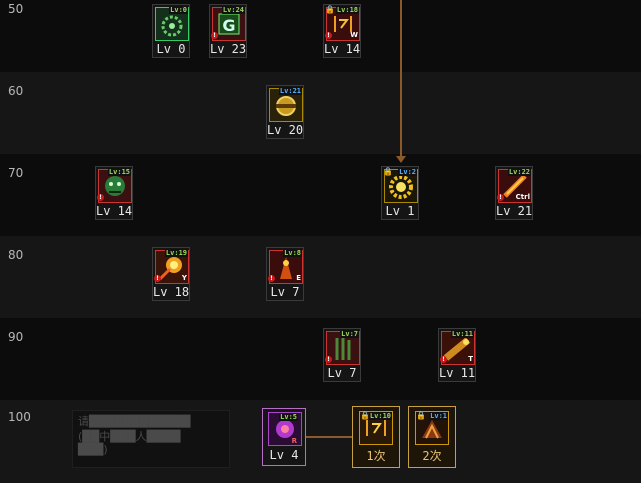  I want to click on skill-level-tag: Lv:18, so click(347, 10).